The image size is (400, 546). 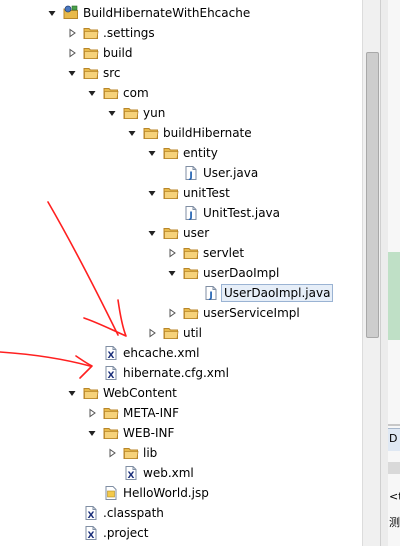 What do you see at coordinates (105, 318) in the screenshot?
I see `annotation-arrow-upper-head` at bounding box center [105, 318].